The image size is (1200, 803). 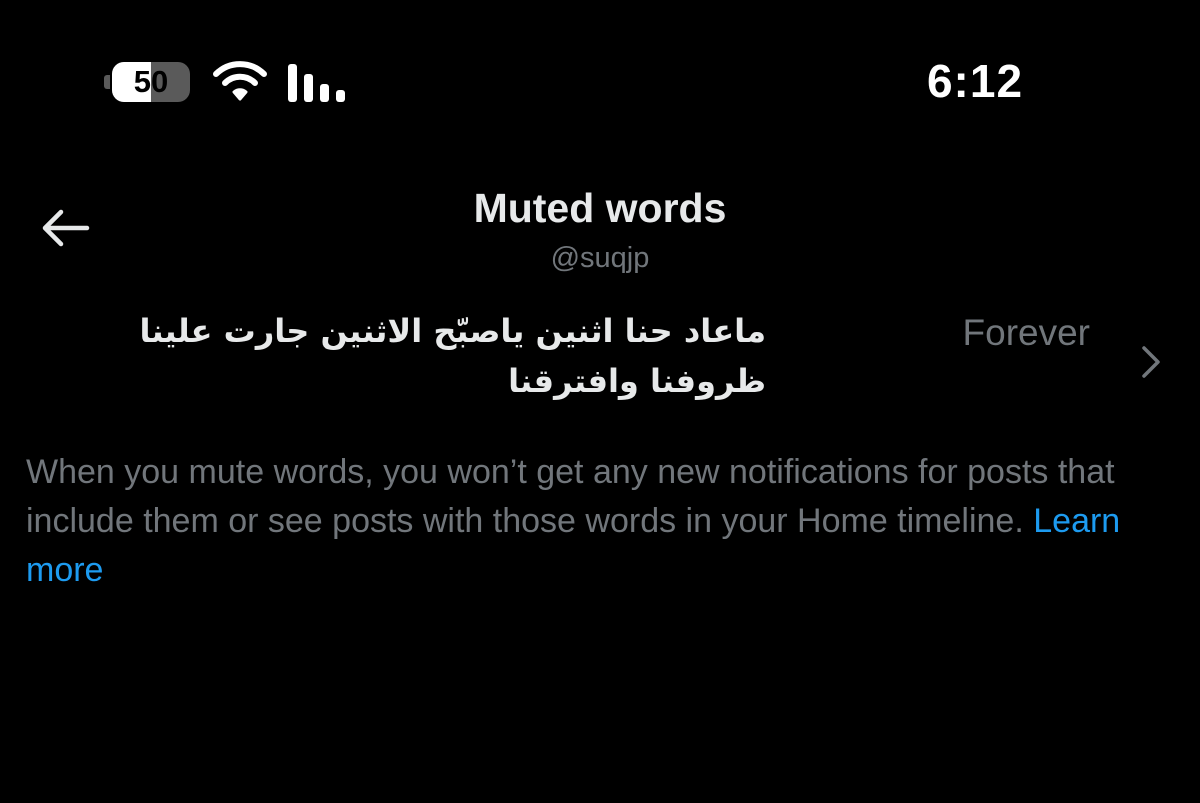 What do you see at coordinates (600, 85) in the screenshot?
I see `status-bar: 50 6:12` at bounding box center [600, 85].